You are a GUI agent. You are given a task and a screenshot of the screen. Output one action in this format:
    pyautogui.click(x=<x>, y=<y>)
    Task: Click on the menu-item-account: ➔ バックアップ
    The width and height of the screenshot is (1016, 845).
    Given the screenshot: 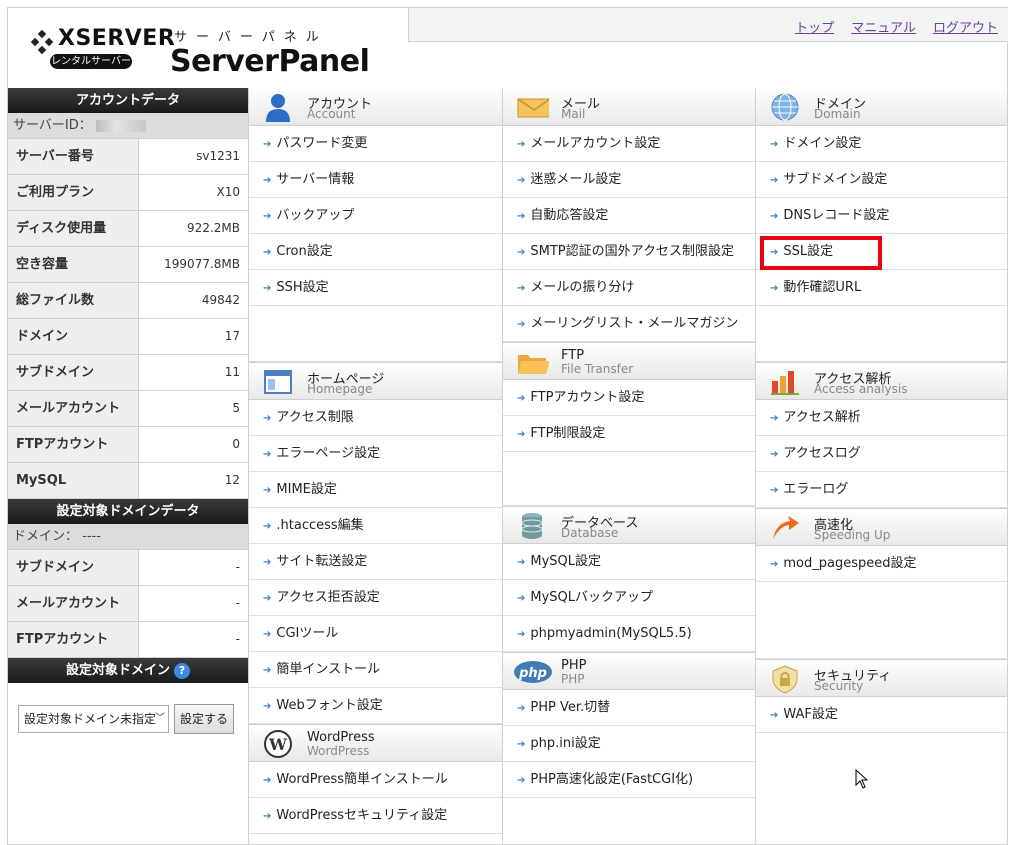 What is the action you would take?
    pyautogui.click(x=375, y=216)
    